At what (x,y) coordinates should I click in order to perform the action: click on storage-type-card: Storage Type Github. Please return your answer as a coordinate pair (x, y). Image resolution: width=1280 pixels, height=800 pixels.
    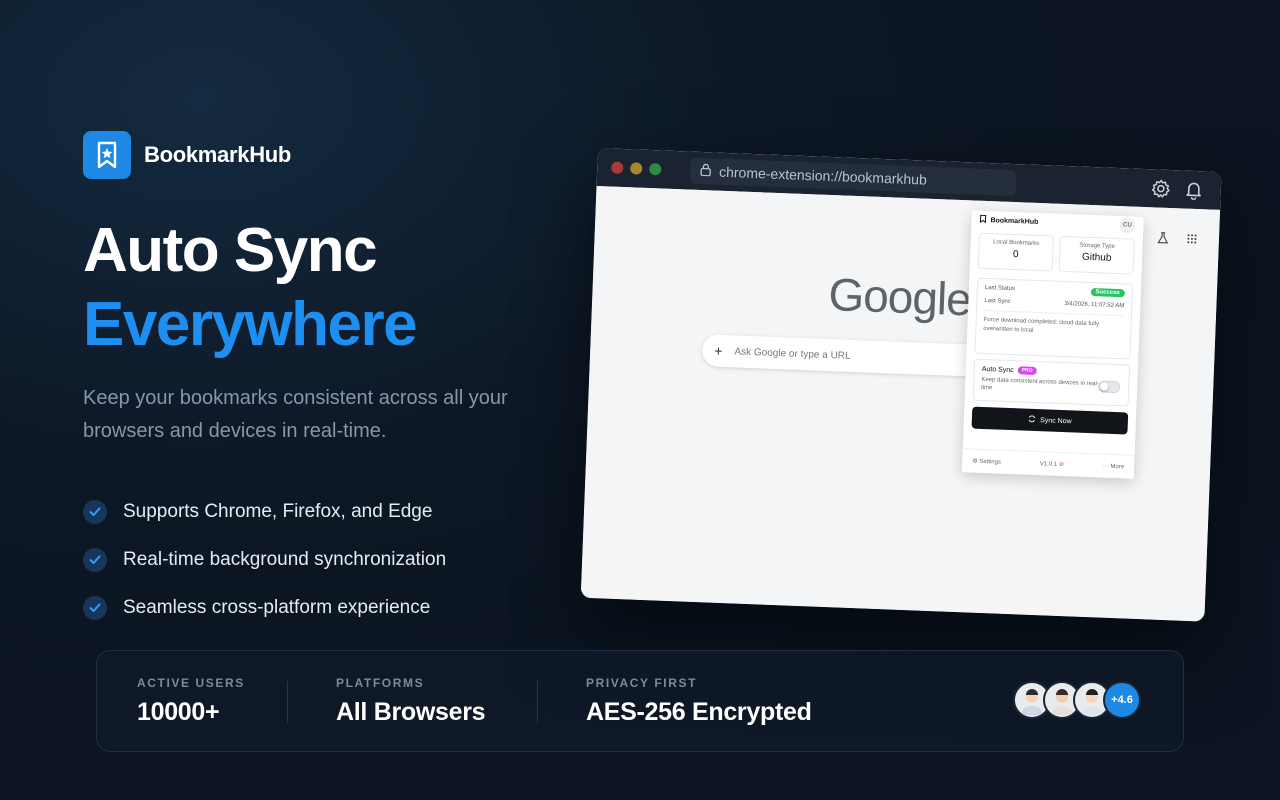
    Looking at the image, I should click on (1096, 255).